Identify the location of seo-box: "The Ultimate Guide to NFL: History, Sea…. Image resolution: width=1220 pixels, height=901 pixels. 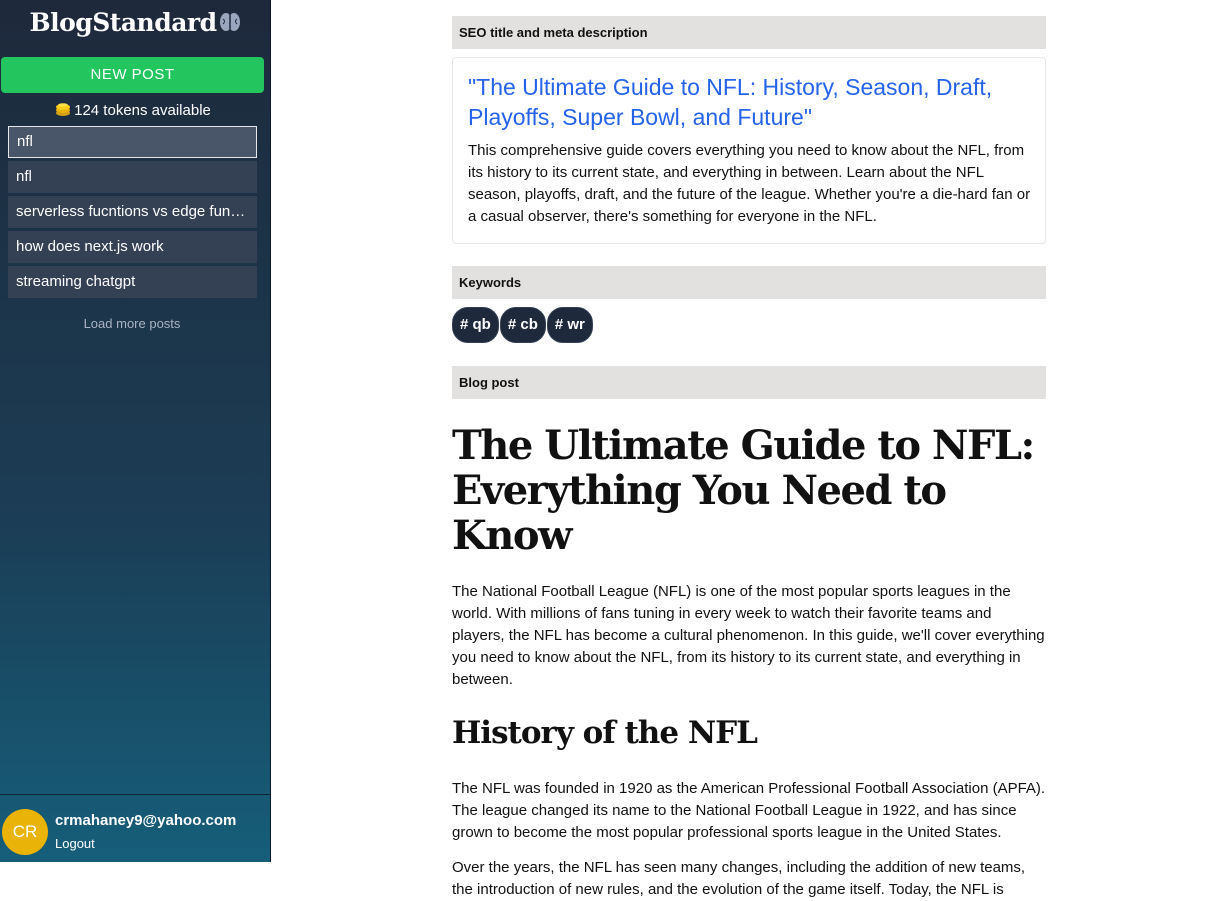
(749, 150).